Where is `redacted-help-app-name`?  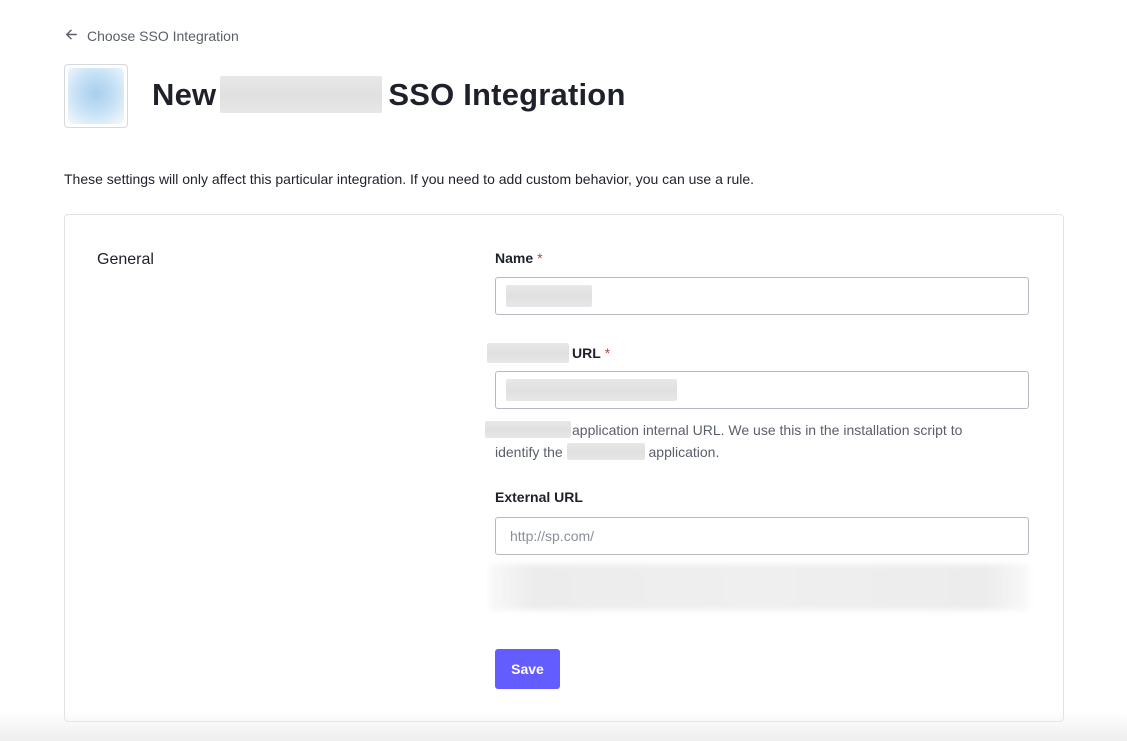
redacted-help-app-name is located at coordinates (528, 429).